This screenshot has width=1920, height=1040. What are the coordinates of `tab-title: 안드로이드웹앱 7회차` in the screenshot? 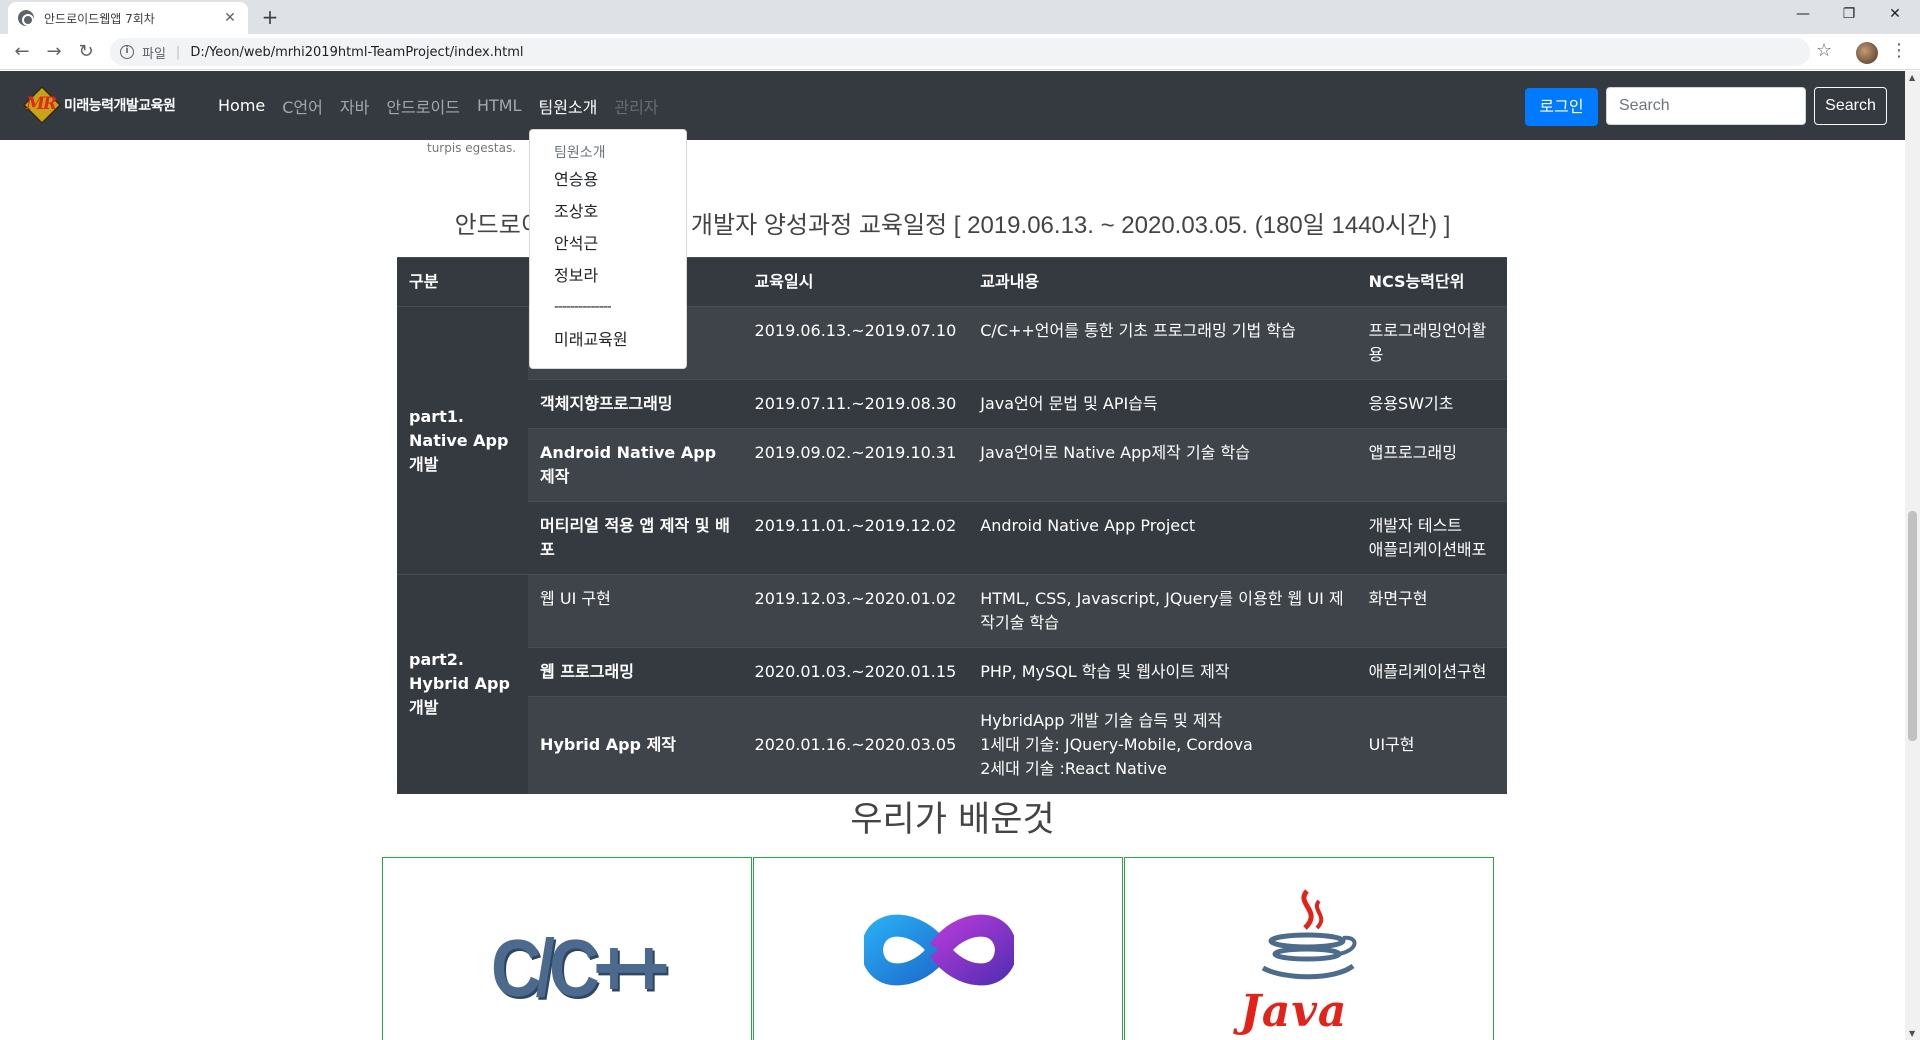 It's located at (99, 18).